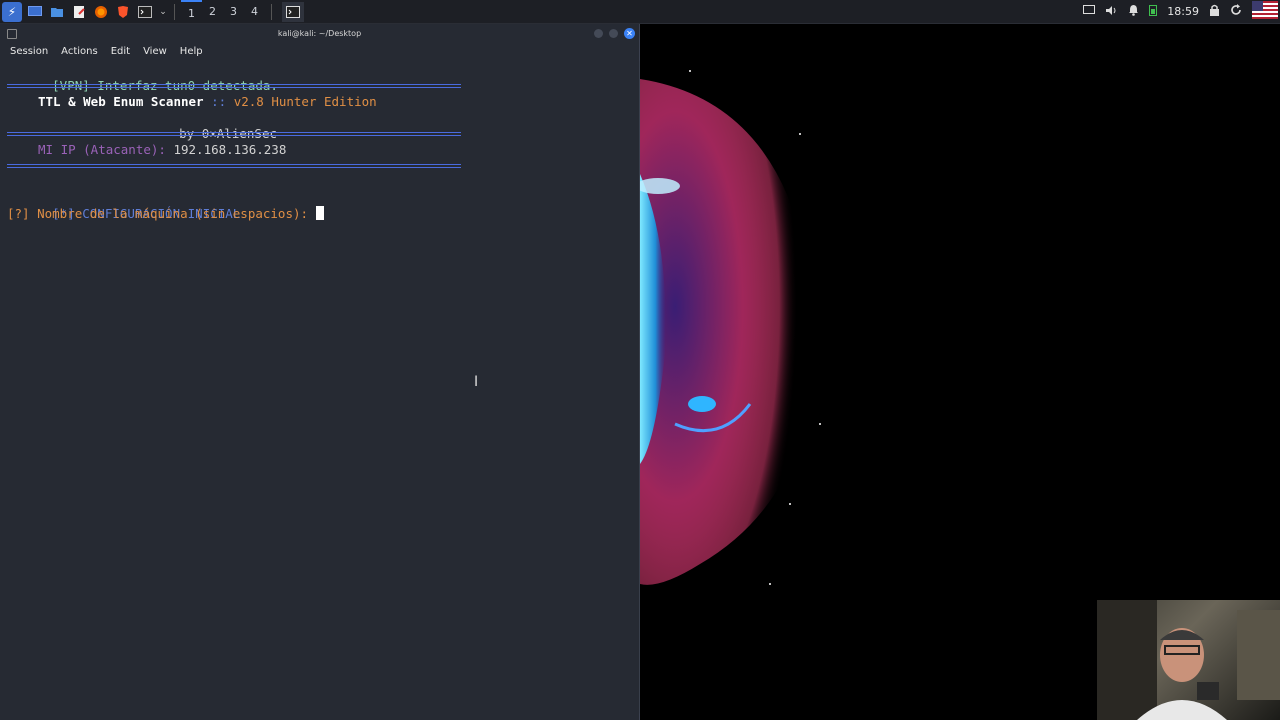  I want to click on us-flag-icon, so click(1265, 11).